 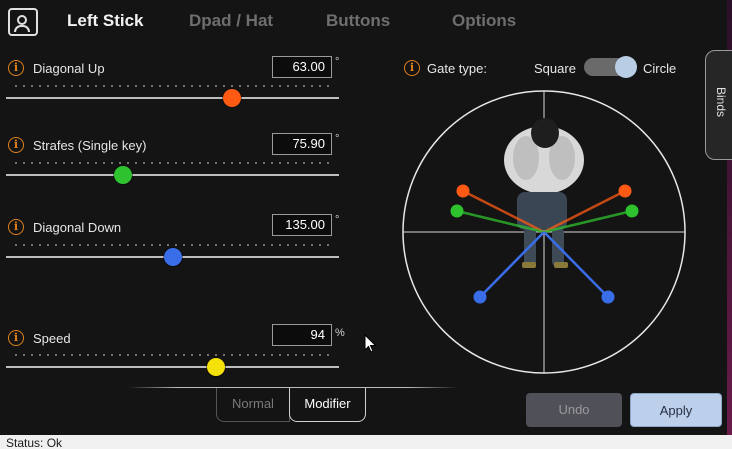 I want to click on binds-side-tab: Binds, so click(x=718, y=105).